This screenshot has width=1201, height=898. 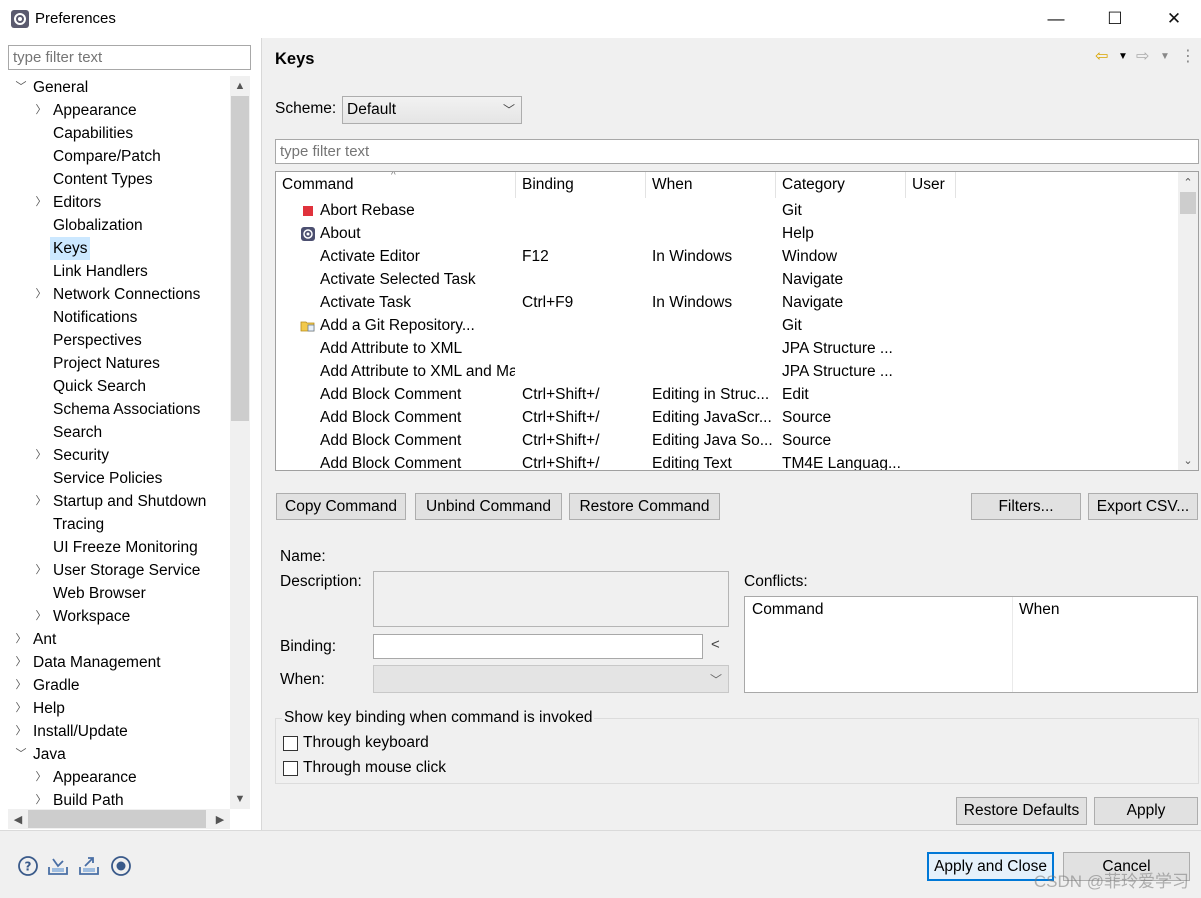 I want to click on scheme-select: Default ﹀, so click(x=432, y=110).